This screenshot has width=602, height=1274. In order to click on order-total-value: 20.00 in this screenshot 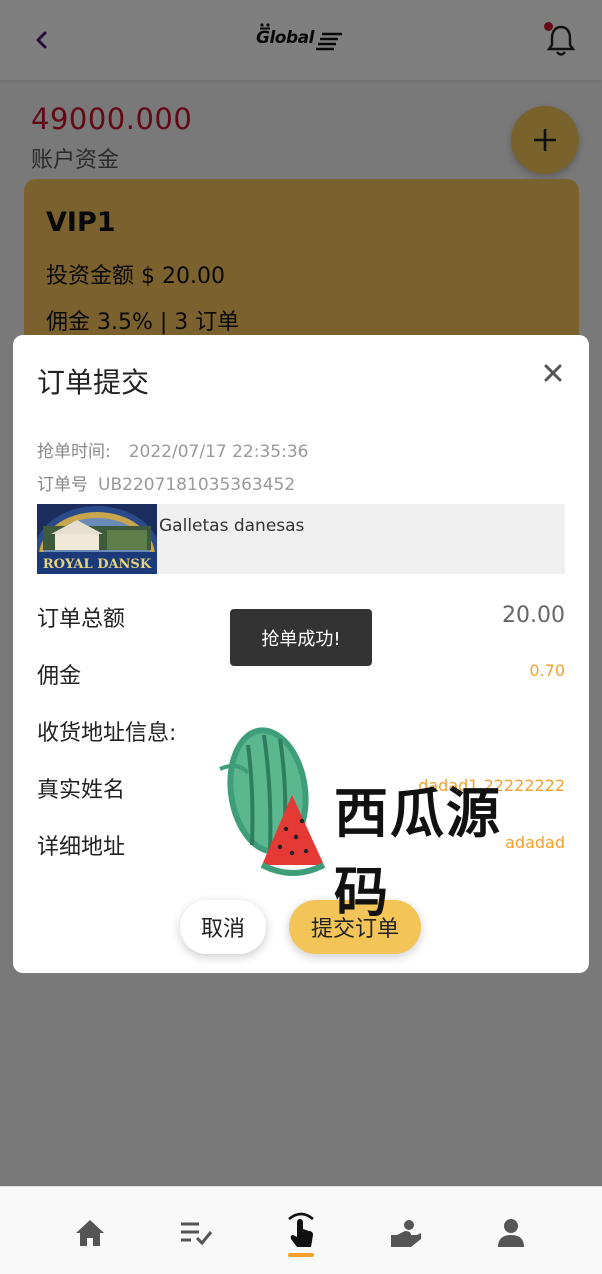, I will do `click(533, 615)`.